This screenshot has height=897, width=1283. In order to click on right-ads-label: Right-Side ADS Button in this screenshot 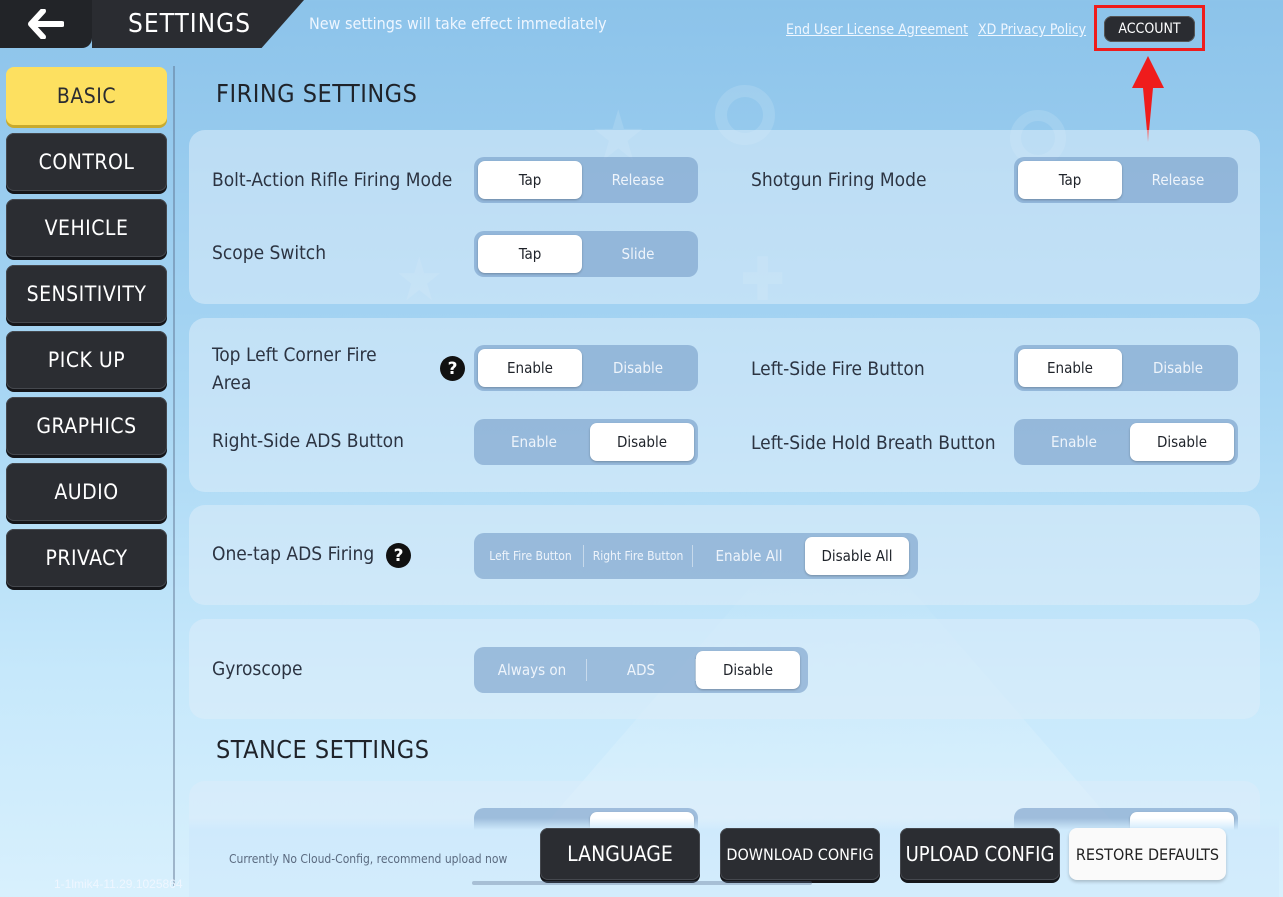, I will do `click(308, 441)`.